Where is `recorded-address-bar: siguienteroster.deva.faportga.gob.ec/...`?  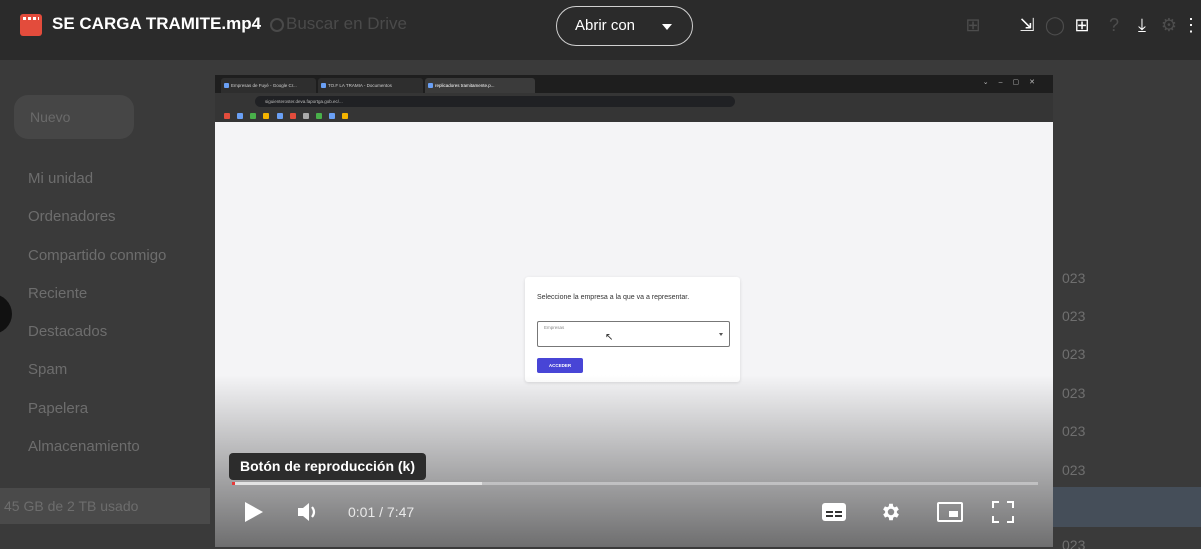 recorded-address-bar: siguienteroster.deva.faportga.gob.ec/... is located at coordinates (634, 101).